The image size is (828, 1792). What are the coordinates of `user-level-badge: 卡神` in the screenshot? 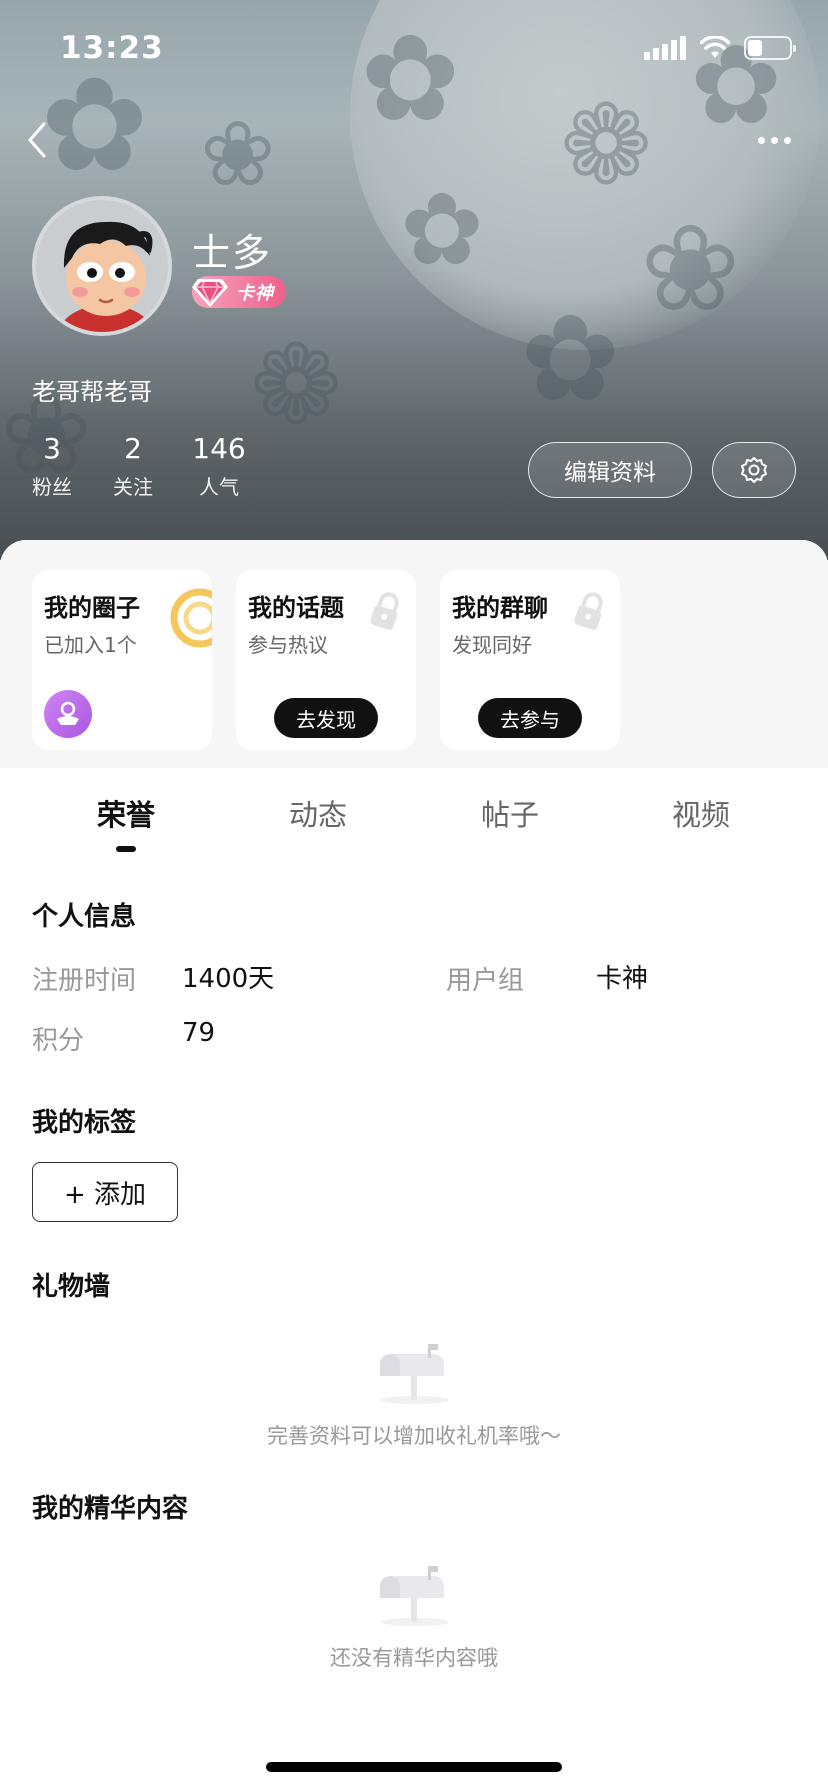 It's located at (239, 292).